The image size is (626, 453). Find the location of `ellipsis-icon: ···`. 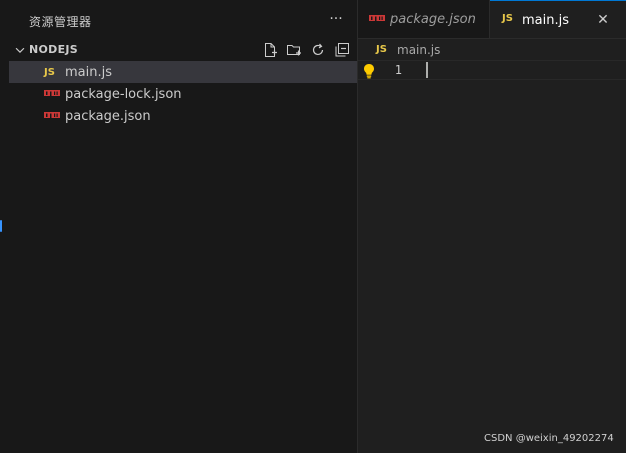

ellipsis-icon: ··· is located at coordinates (336, 19).